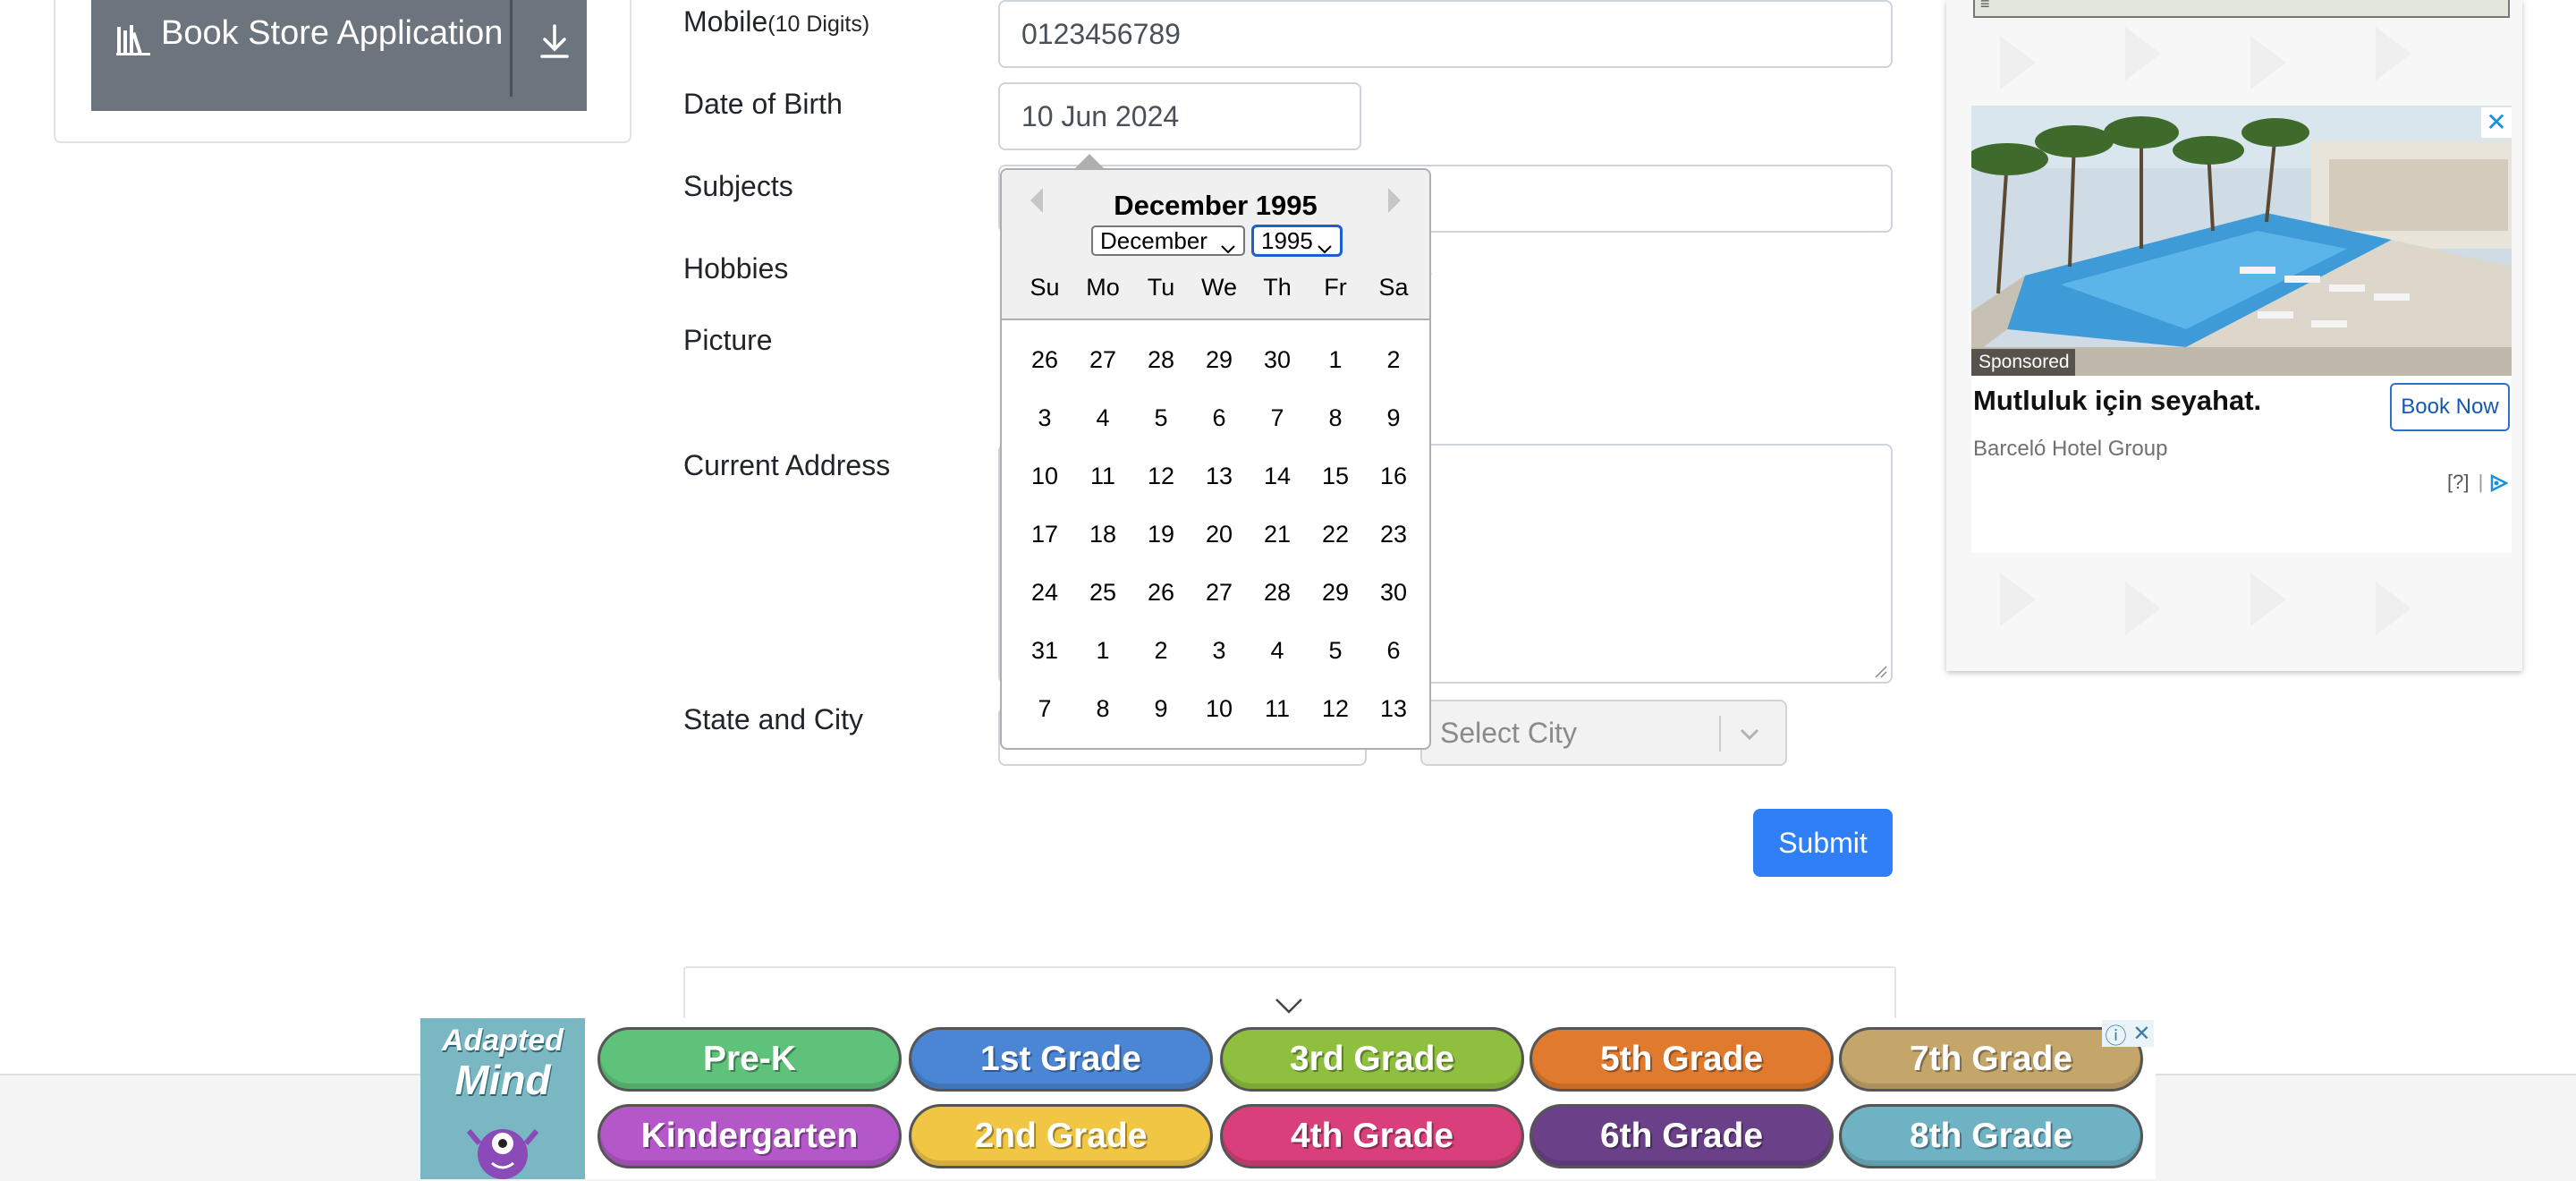  I want to click on month-select: December, so click(1168, 240).